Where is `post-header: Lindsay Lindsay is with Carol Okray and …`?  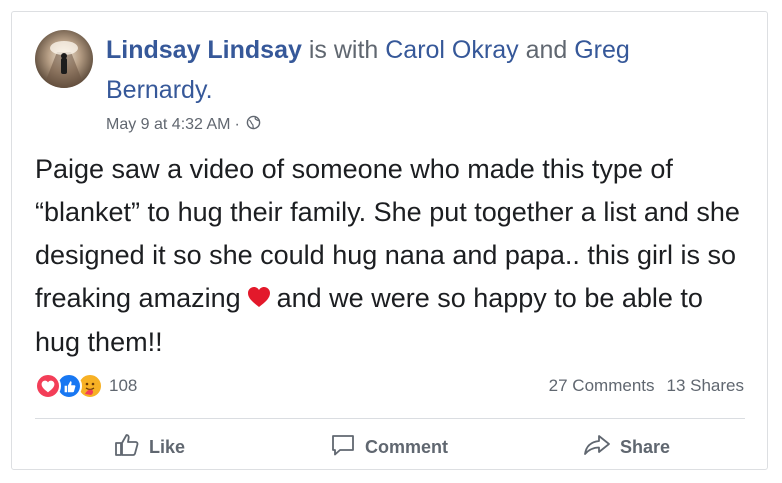
post-header: Lindsay Lindsay is with Carol Okray and … is located at coordinates (416, 70).